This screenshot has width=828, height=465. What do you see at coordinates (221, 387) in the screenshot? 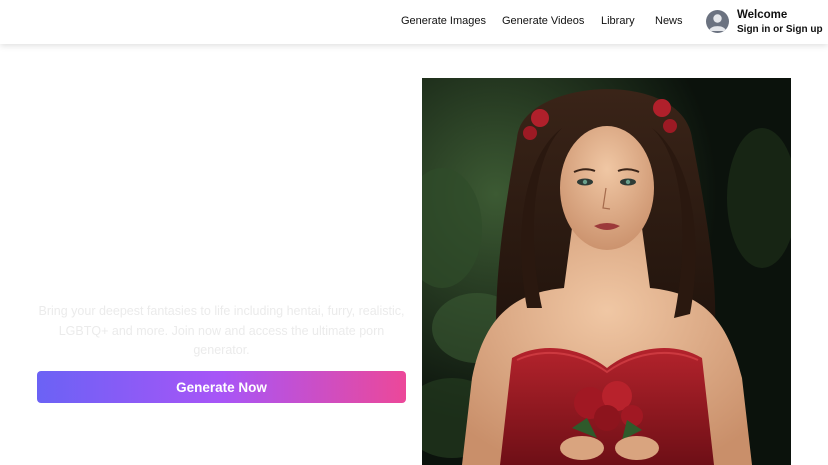
I see `generate-now-button: Generate Now` at bounding box center [221, 387].